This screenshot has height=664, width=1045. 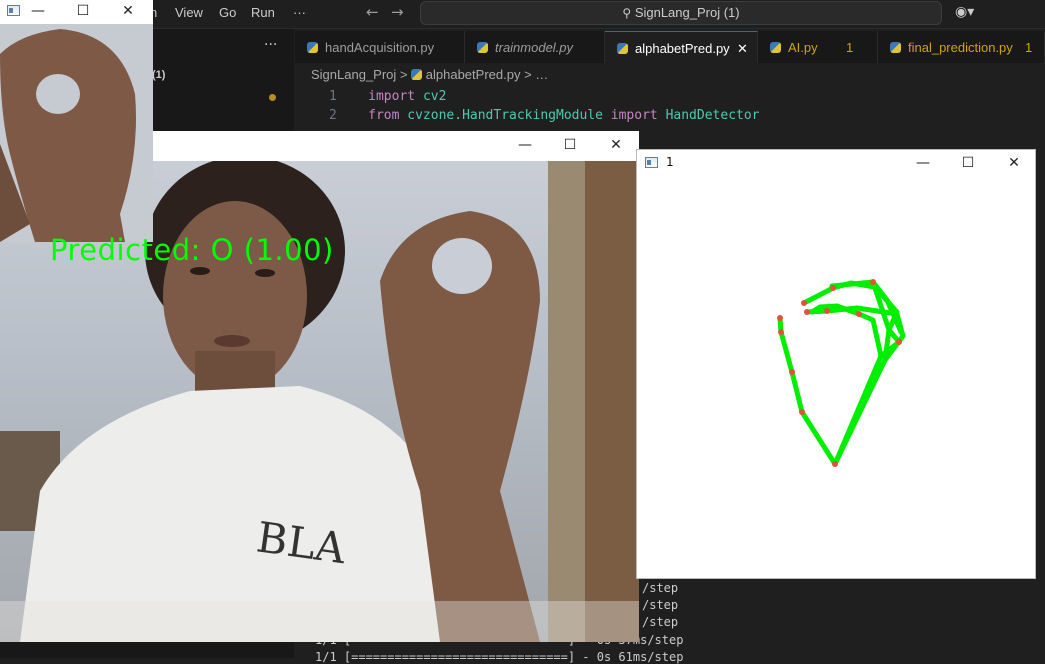 I want to click on forward-arrow-icon: →, so click(x=397, y=12).